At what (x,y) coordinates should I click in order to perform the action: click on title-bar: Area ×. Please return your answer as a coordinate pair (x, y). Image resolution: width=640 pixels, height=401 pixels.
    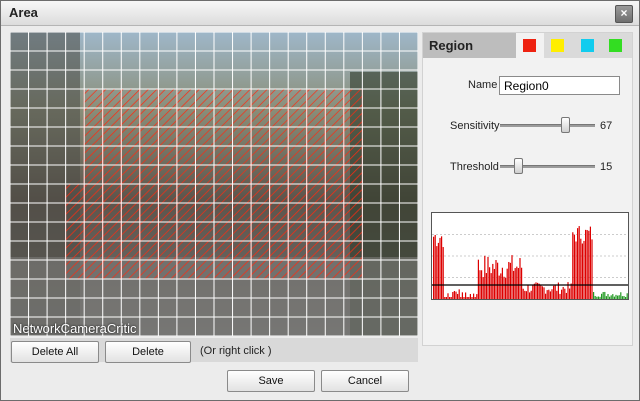
    Looking at the image, I should click on (320, 13).